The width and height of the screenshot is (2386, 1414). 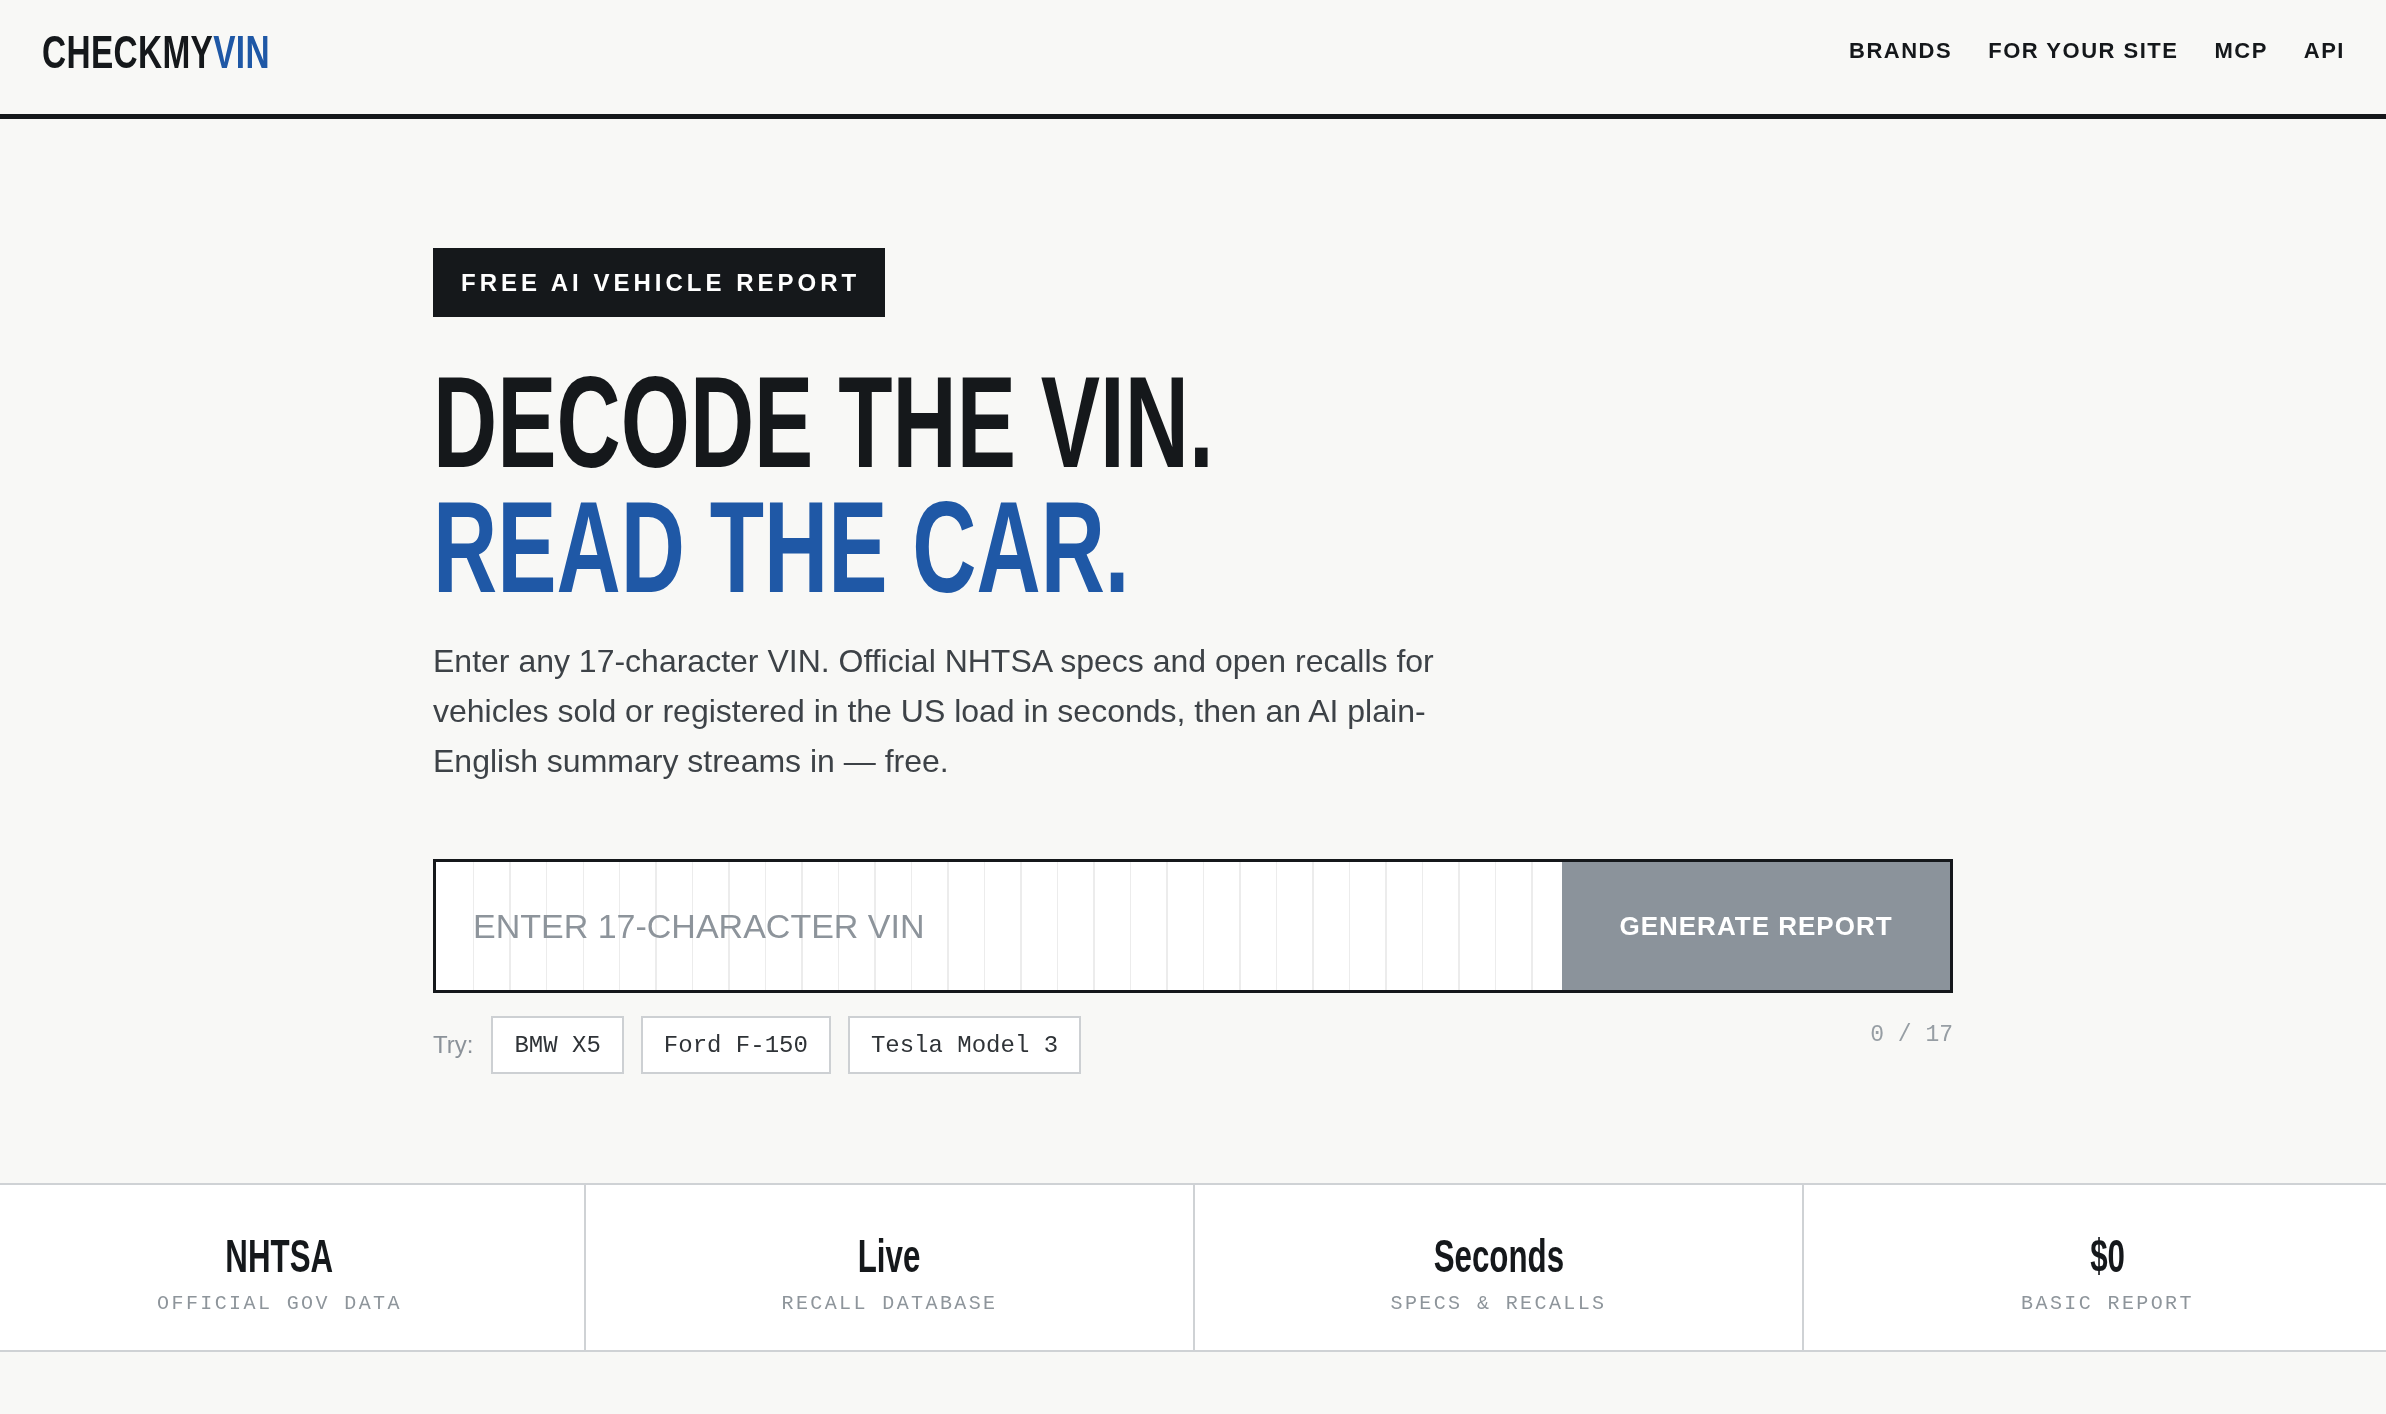 What do you see at coordinates (2324, 51) in the screenshot?
I see `nav-link: API` at bounding box center [2324, 51].